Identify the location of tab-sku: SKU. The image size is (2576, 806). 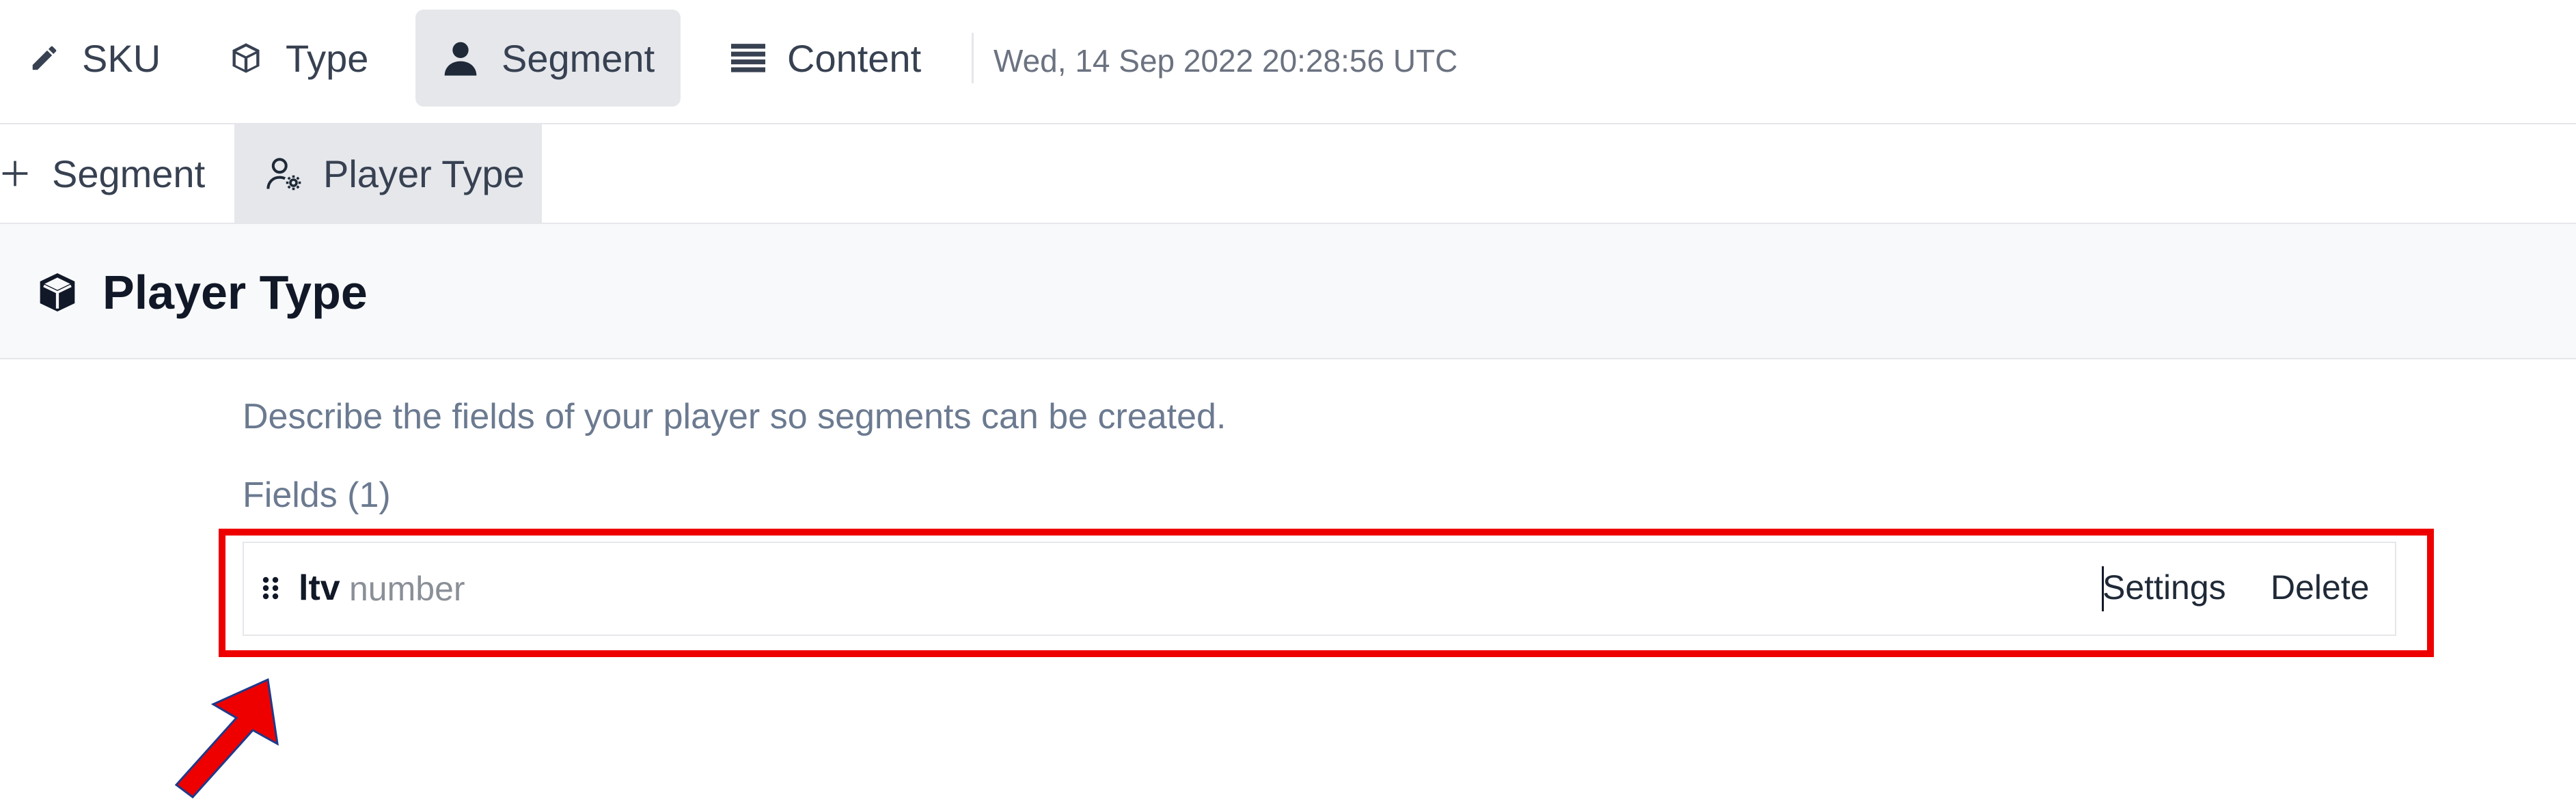
(88, 58).